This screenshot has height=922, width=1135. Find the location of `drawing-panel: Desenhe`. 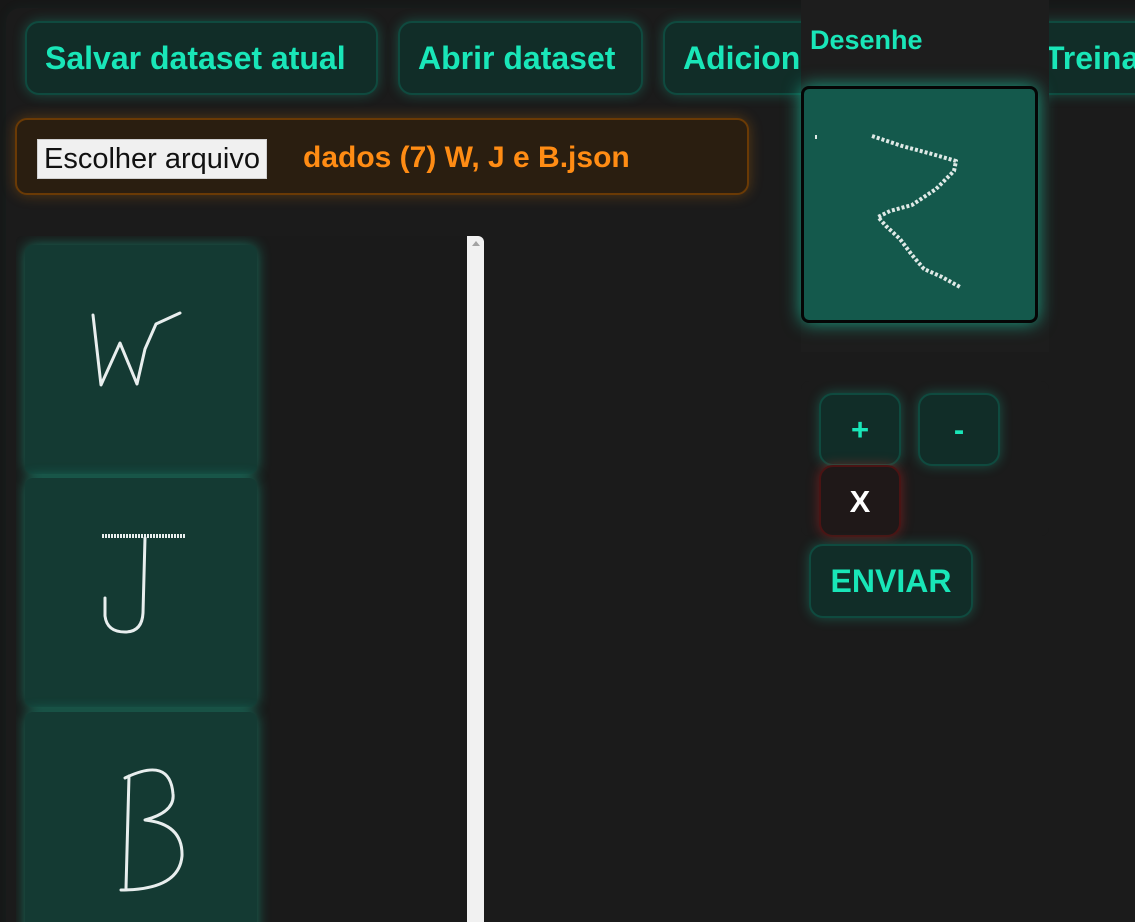

drawing-panel: Desenhe is located at coordinates (925, 176).